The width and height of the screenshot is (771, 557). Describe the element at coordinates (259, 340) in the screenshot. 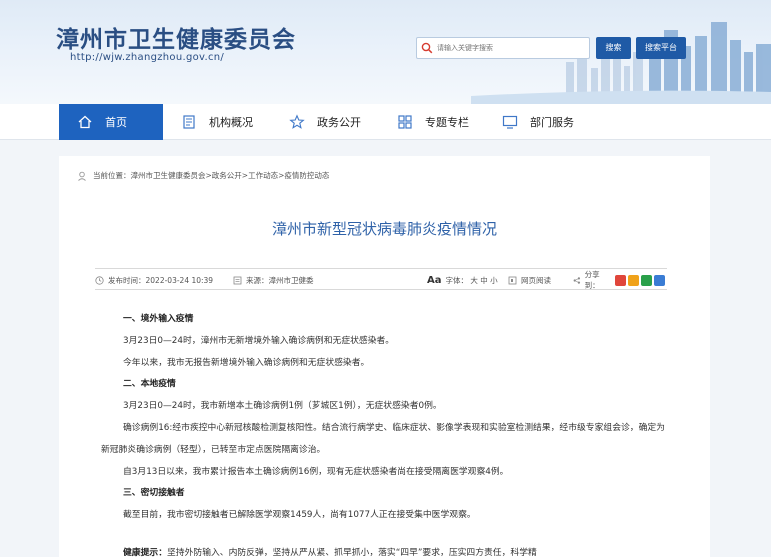

I see `paragraph: 3月23日0—24时，漳州市无新增境外输入确诊病例和无症状感染者。` at that location.